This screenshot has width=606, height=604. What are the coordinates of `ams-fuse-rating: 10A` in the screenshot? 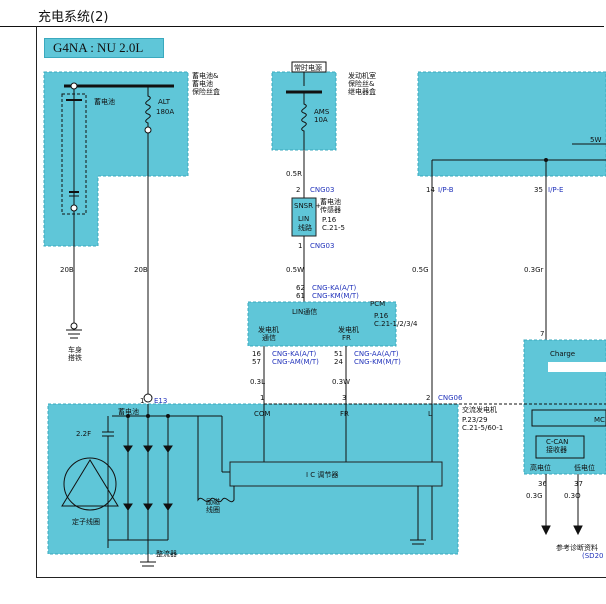 It's located at (321, 120).